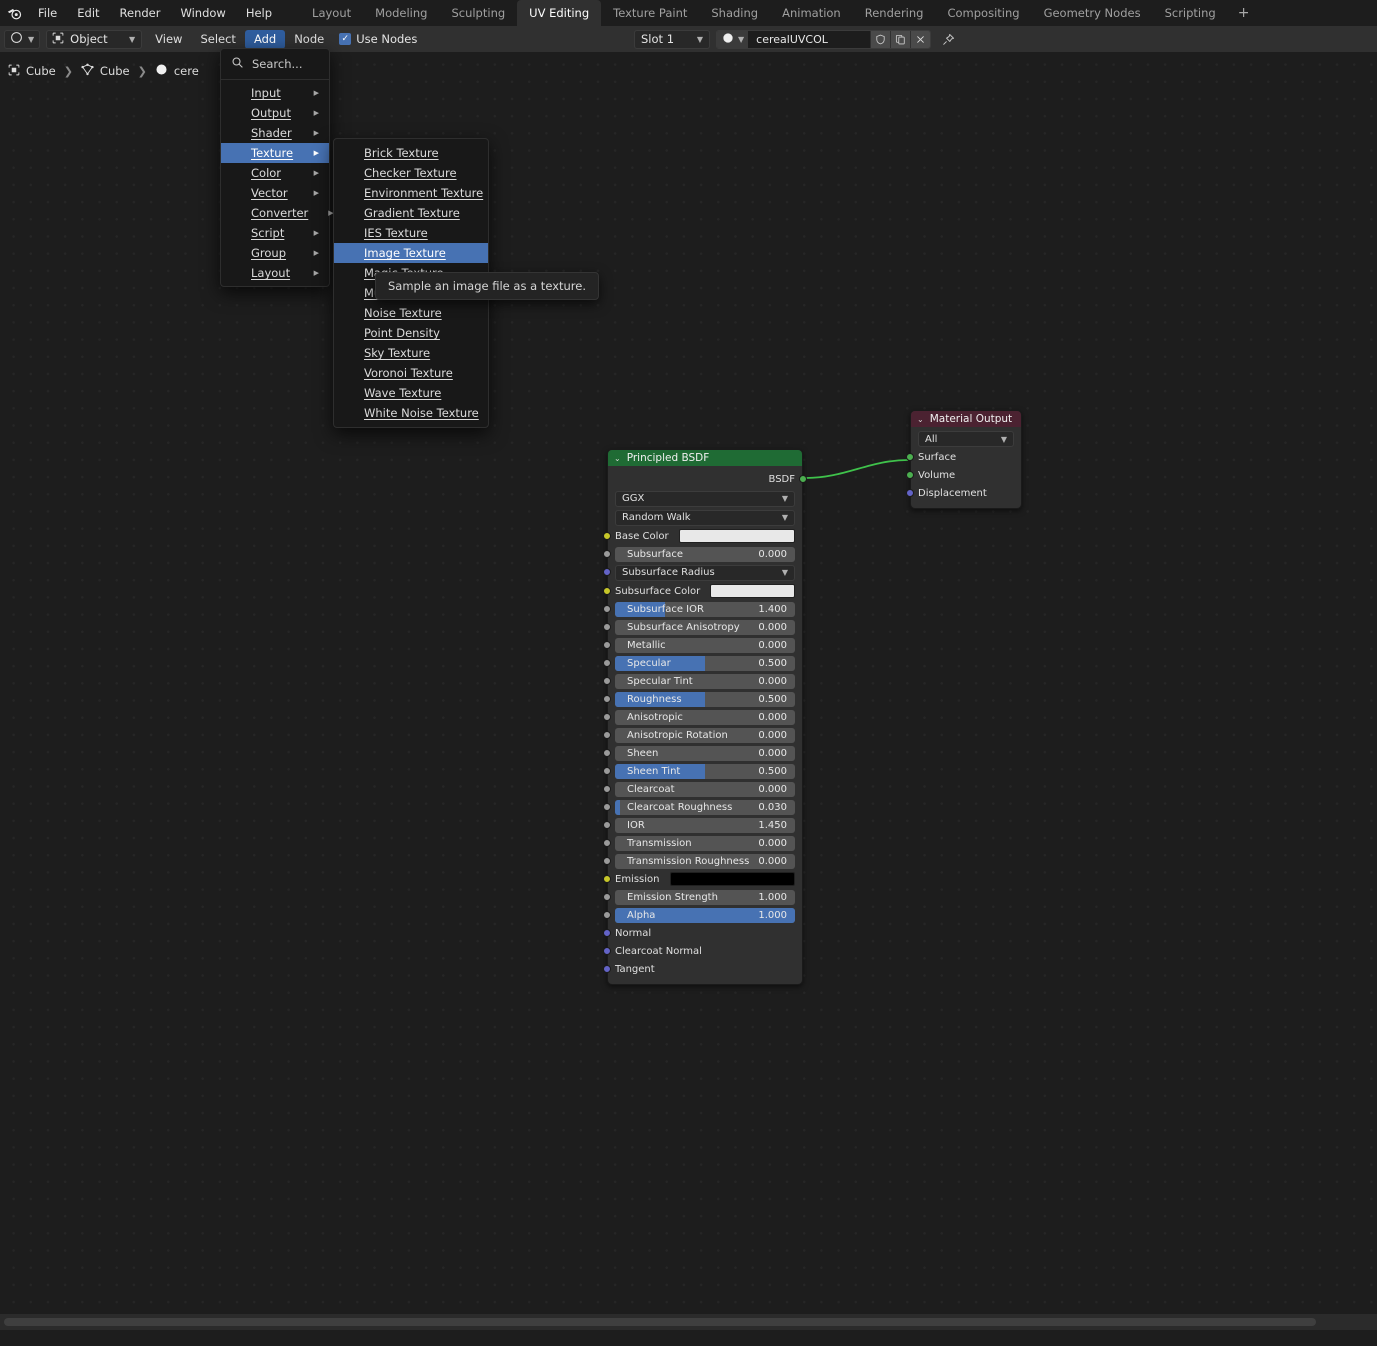 Image resolution: width=1377 pixels, height=1346 pixels. What do you see at coordinates (411, 233) in the screenshot?
I see `texture-item-ies: IES Texture` at bounding box center [411, 233].